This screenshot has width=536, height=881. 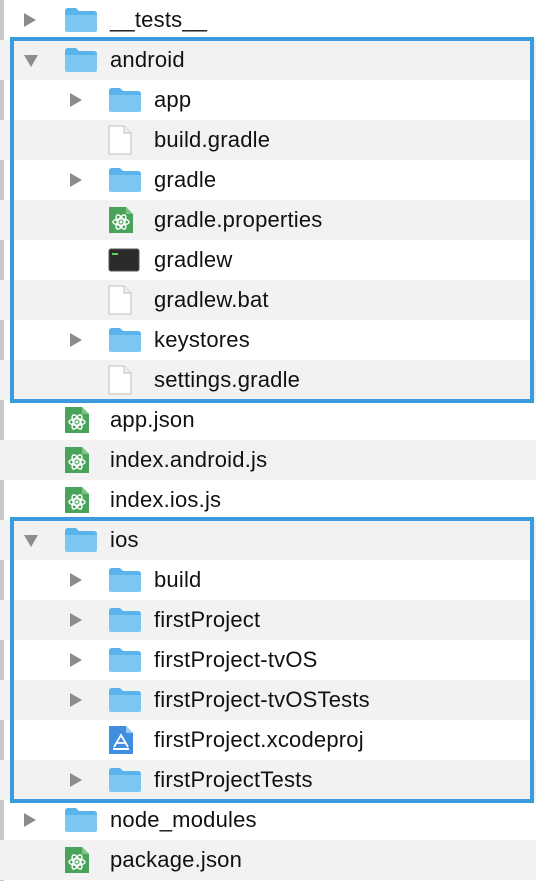 I want to click on tree-row-index-ios-js: index.ios.js, so click(x=268, y=500).